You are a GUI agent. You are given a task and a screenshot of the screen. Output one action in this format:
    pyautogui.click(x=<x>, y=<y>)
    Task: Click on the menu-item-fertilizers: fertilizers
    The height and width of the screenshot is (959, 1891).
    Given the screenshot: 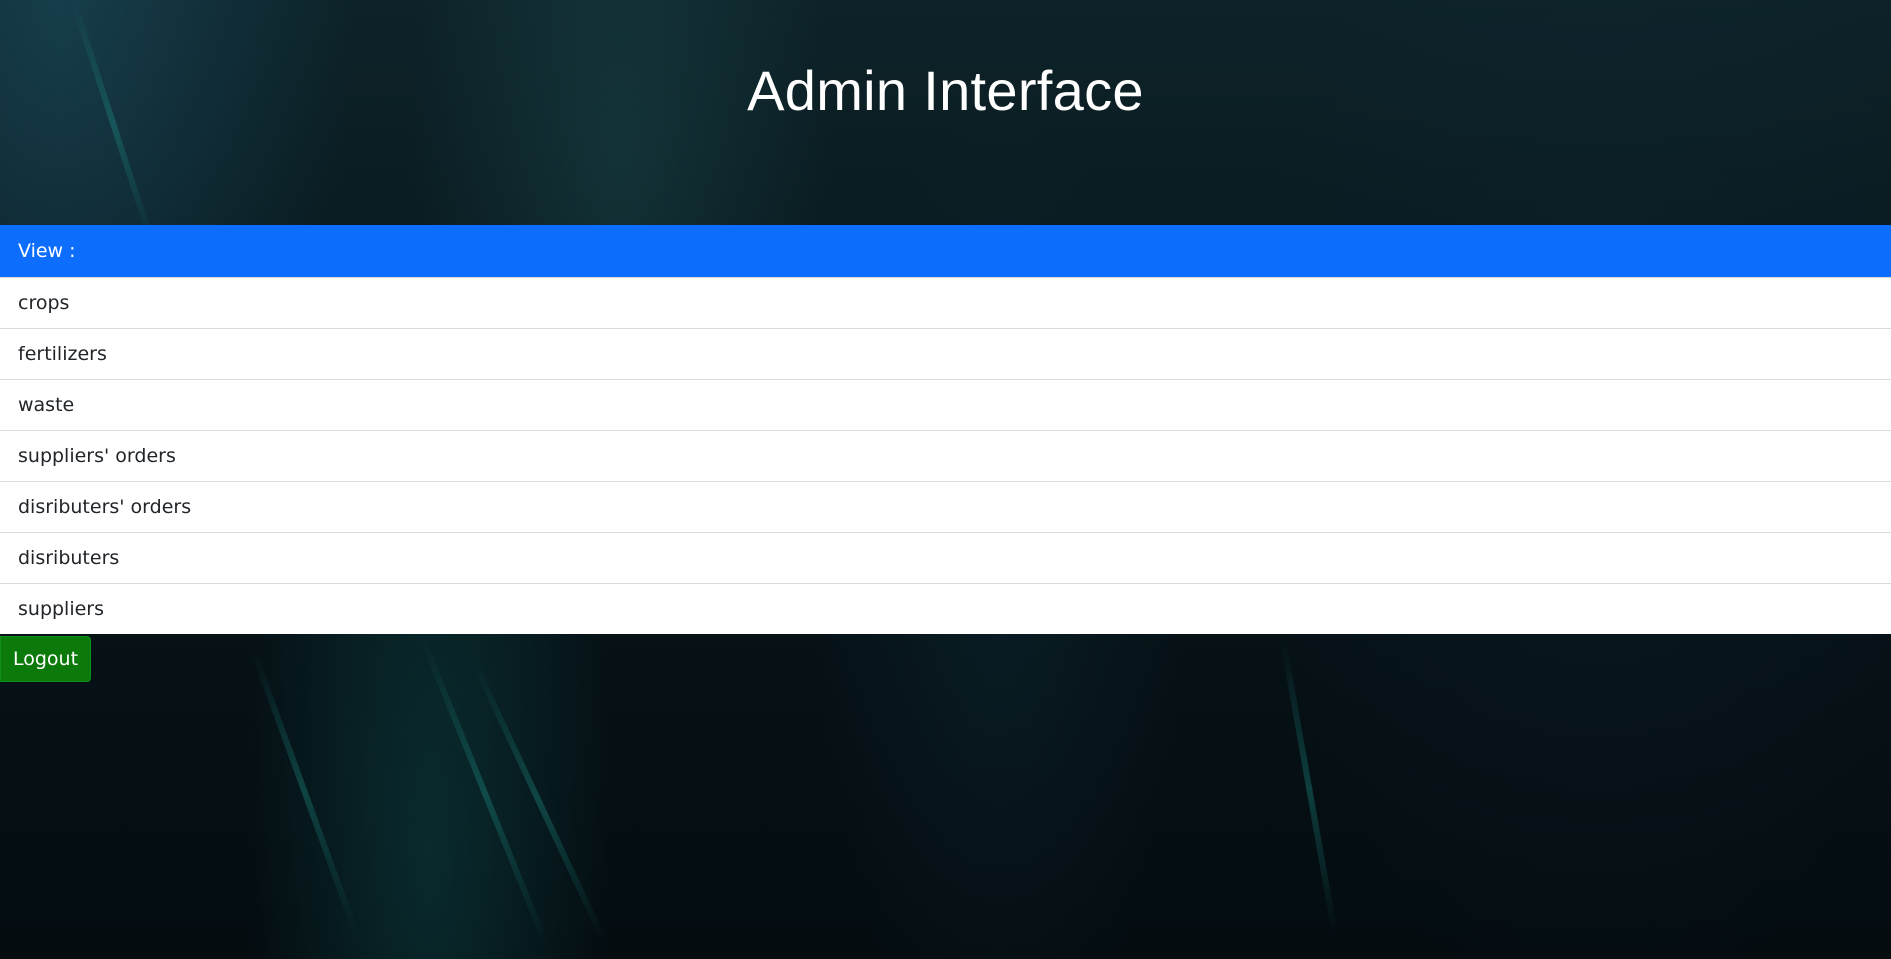 What is the action you would take?
    pyautogui.click(x=945, y=353)
    